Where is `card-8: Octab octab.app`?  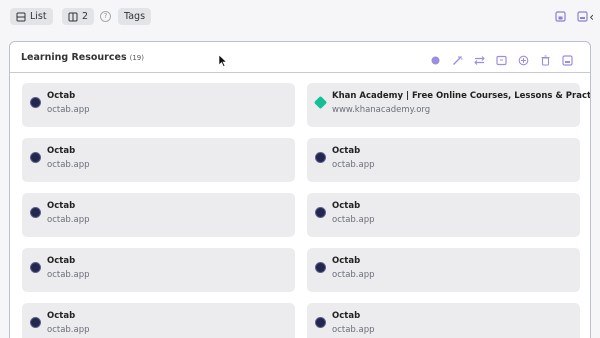
card-8: Octab octab.app is located at coordinates (158, 320).